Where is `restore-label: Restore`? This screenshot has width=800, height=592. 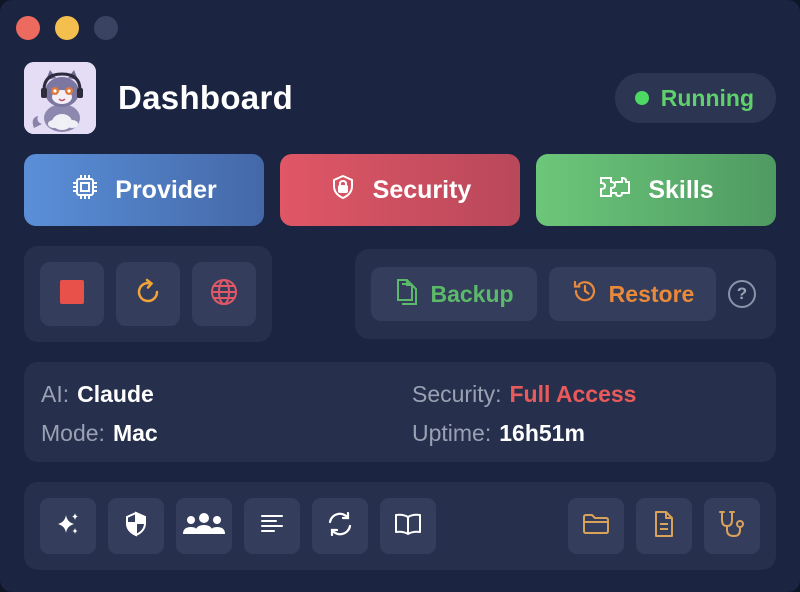
restore-label: Restore is located at coordinates (651, 293).